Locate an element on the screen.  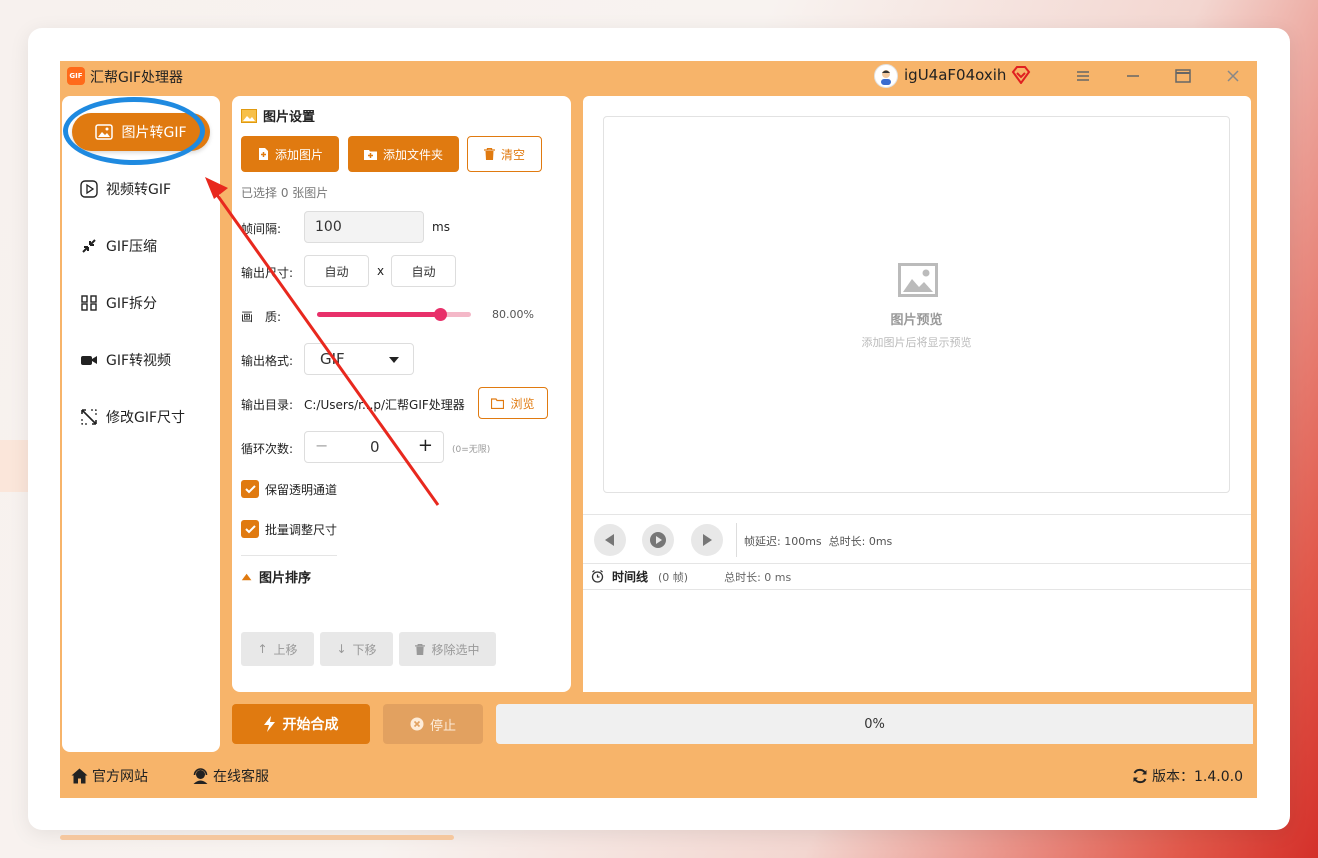
sidebar-item-label: GIF拆分 is located at coordinates (132, 304).